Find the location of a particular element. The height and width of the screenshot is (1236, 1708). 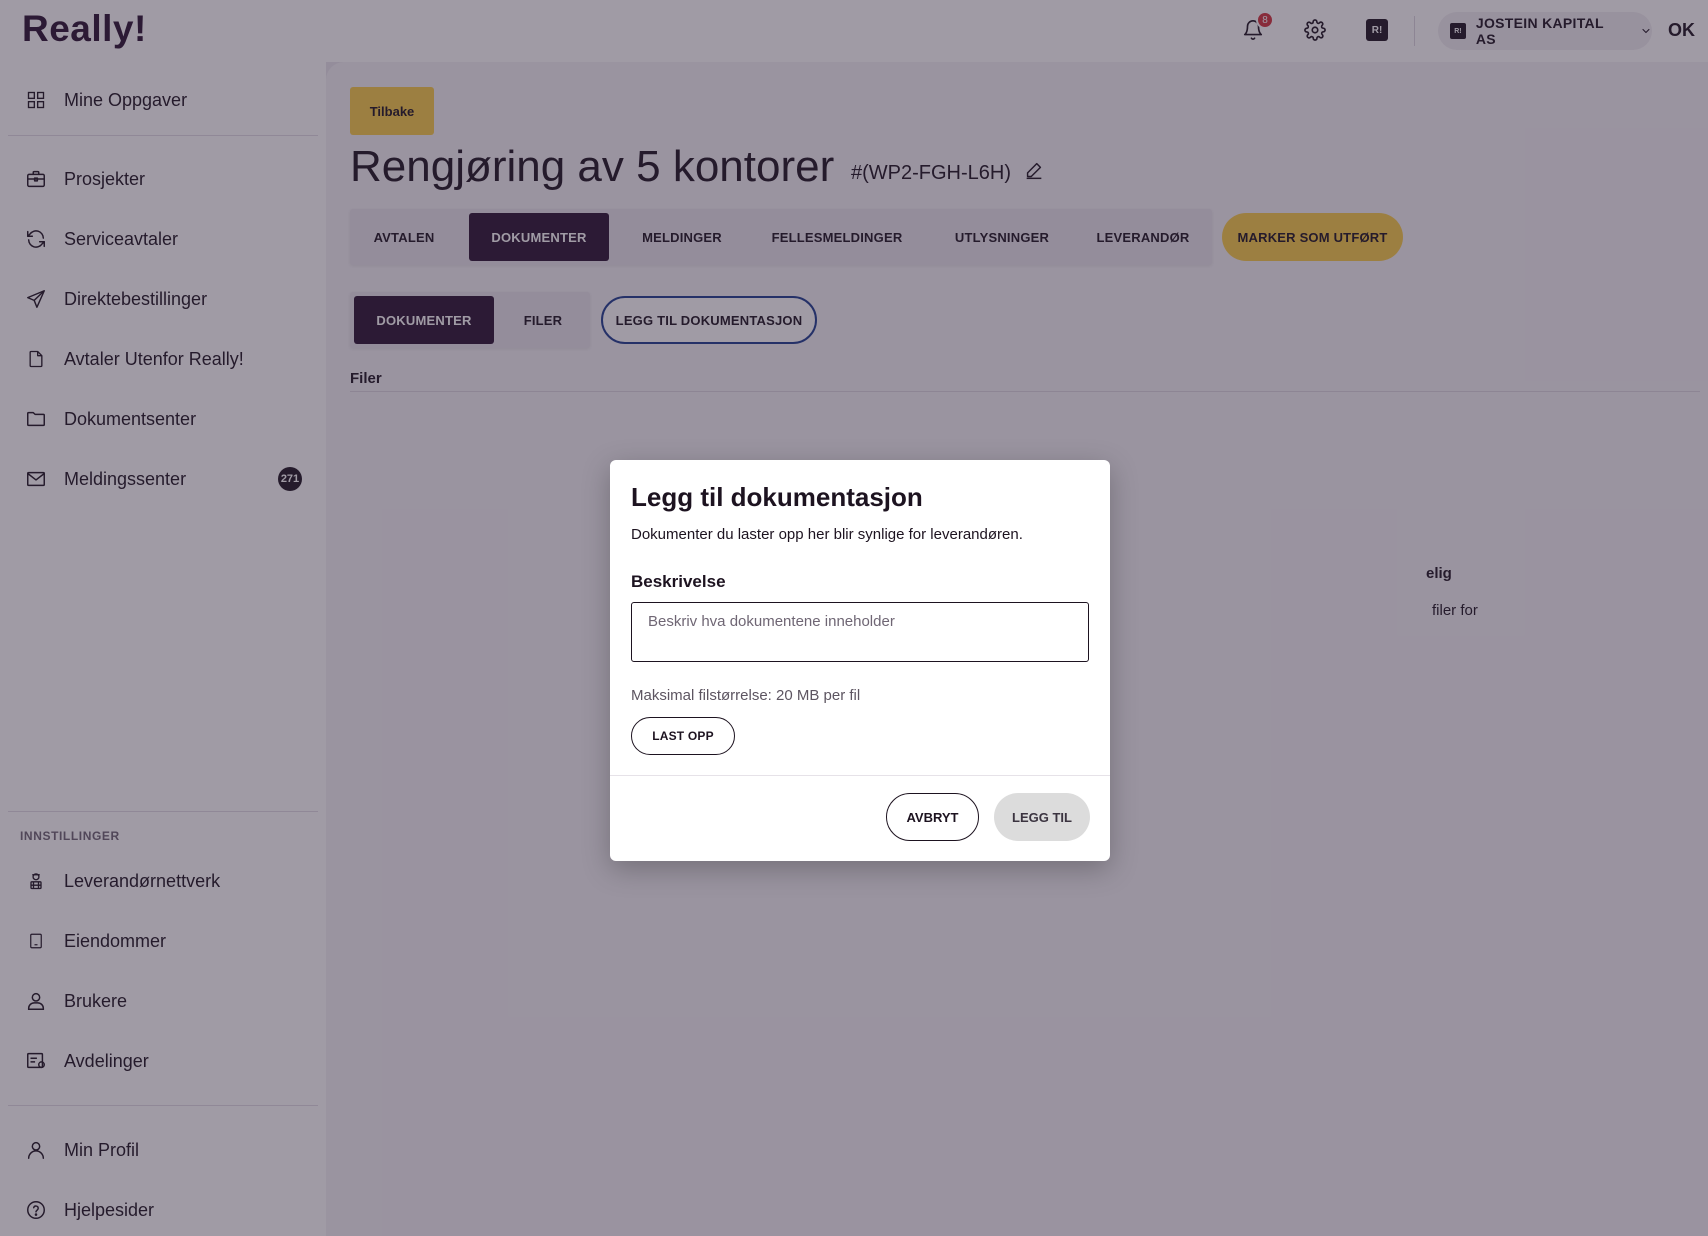

max-file-size-note: Maksimal filstørrelse: 20 MB per fil is located at coordinates (746, 695).